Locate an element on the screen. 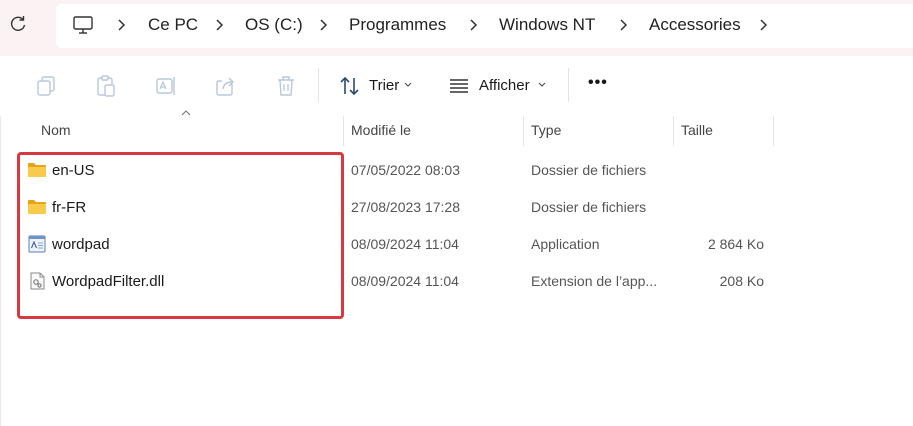 The width and height of the screenshot is (913, 426). breadcrumb-item-ce-pc: Ce PC is located at coordinates (173, 25).